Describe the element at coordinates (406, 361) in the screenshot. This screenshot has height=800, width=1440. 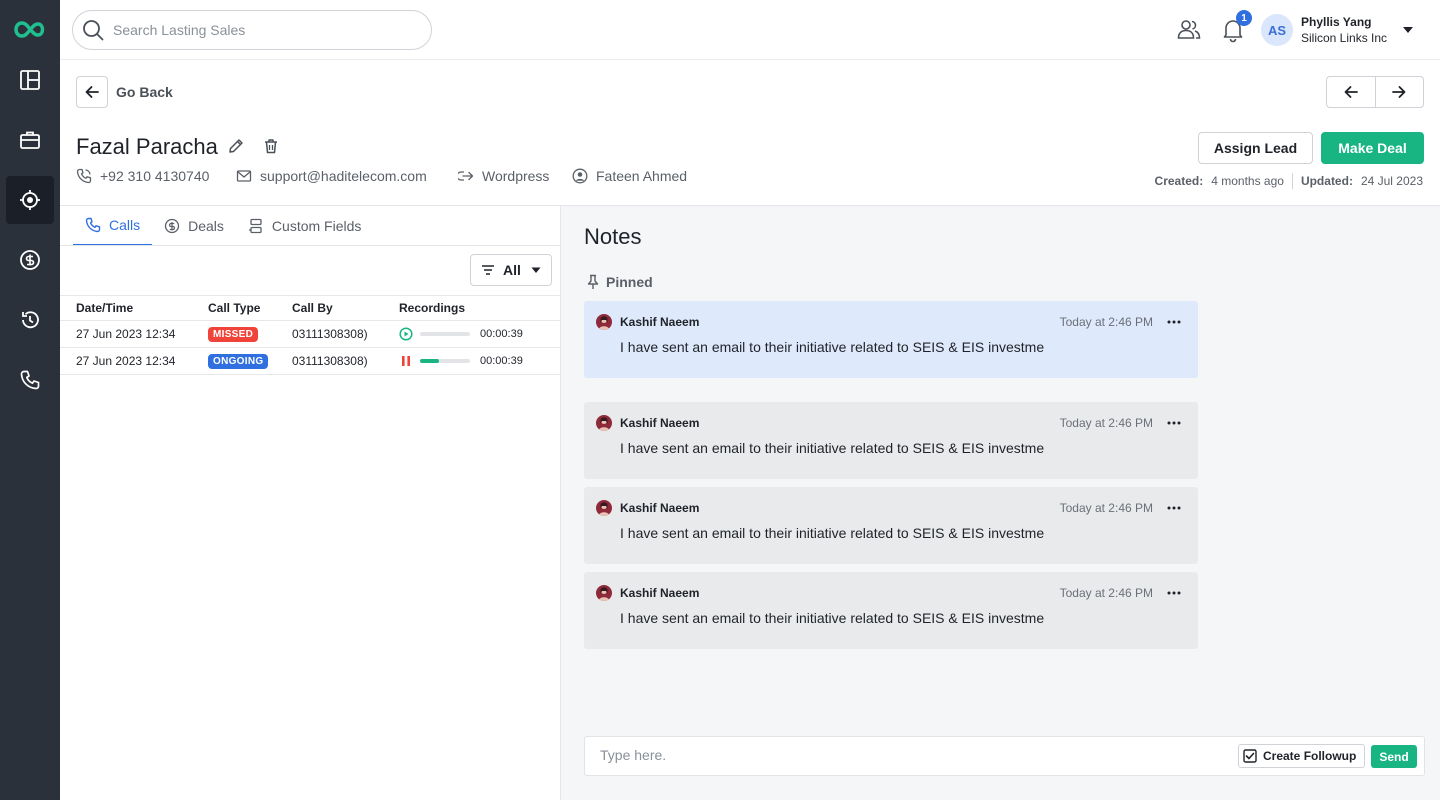
I see `pause-icon` at that location.